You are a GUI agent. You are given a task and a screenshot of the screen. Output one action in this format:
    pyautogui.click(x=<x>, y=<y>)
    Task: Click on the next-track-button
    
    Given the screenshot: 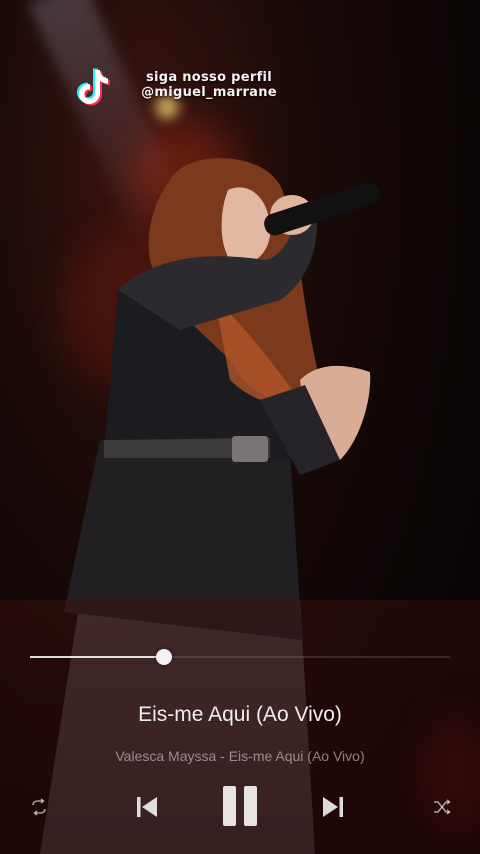 What is the action you would take?
    pyautogui.click(x=333, y=807)
    